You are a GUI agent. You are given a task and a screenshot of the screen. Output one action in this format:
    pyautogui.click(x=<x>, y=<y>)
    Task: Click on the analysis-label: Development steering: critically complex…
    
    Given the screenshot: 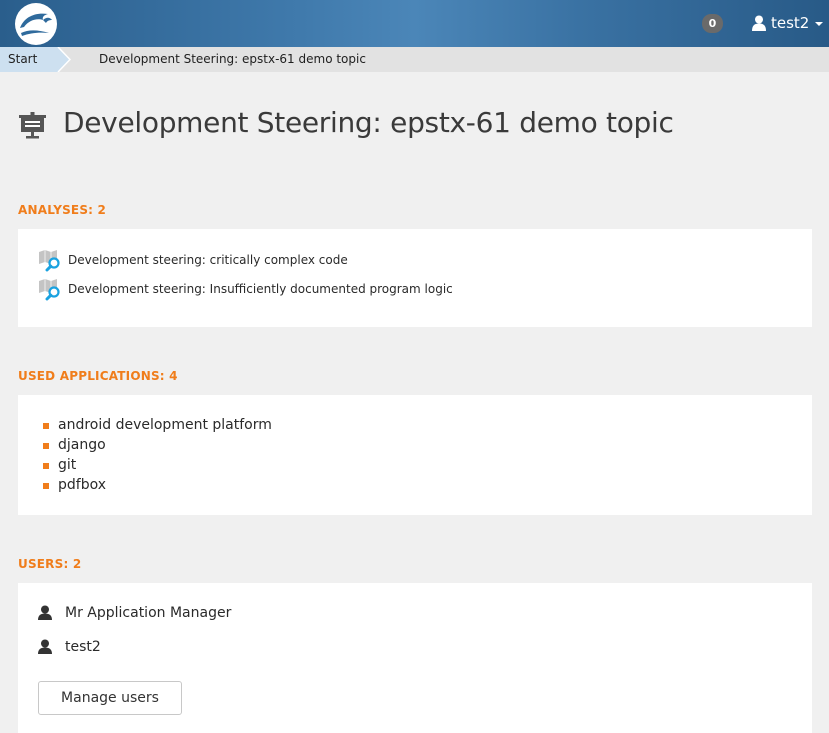 What is the action you would take?
    pyautogui.click(x=208, y=260)
    